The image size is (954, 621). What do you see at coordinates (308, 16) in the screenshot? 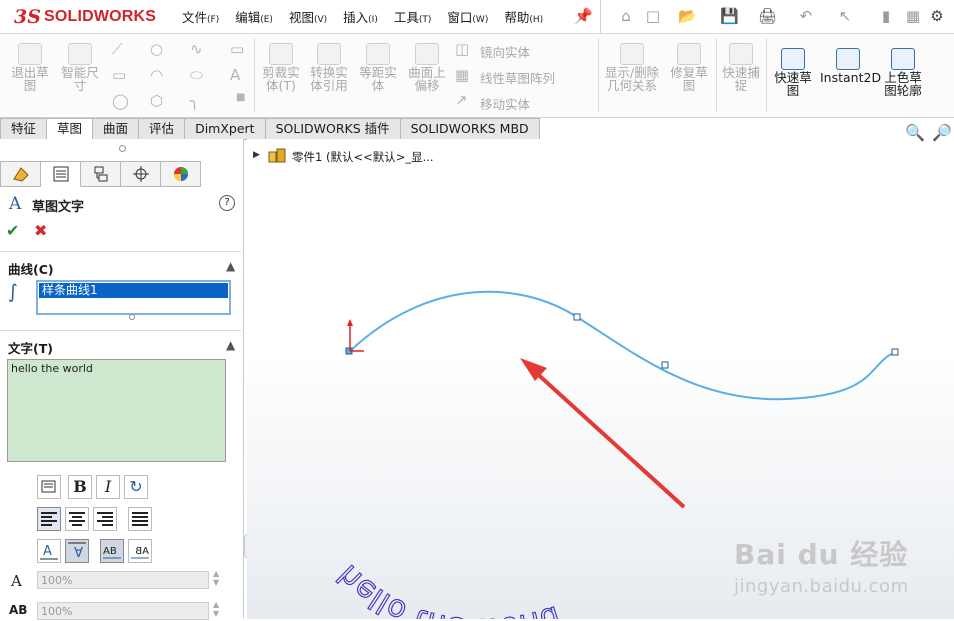
I see `menu-view: 视图(V)` at bounding box center [308, 16].